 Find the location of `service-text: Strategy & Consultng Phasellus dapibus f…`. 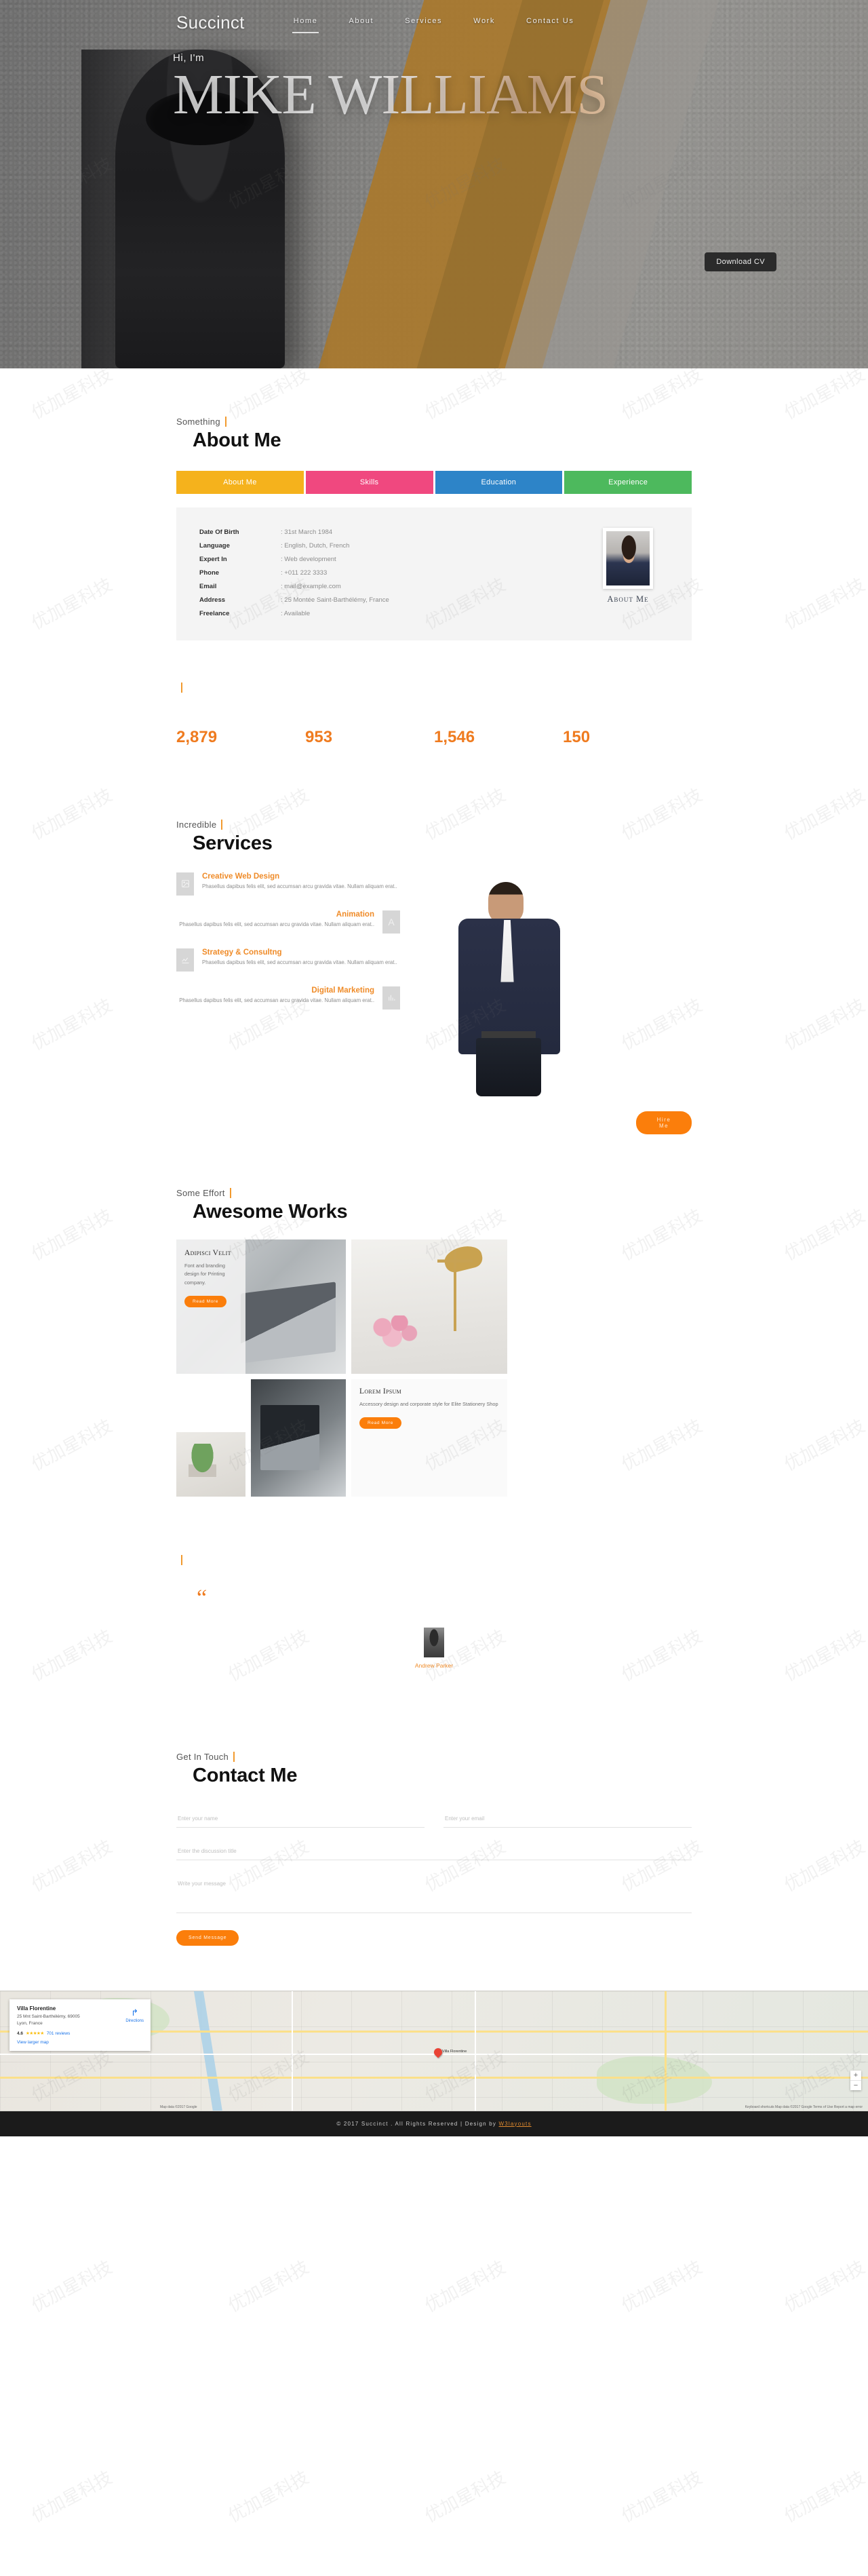

service-text: Strategy & Consultng Phasellus dapibus f… is located at coordinates (299, 958).